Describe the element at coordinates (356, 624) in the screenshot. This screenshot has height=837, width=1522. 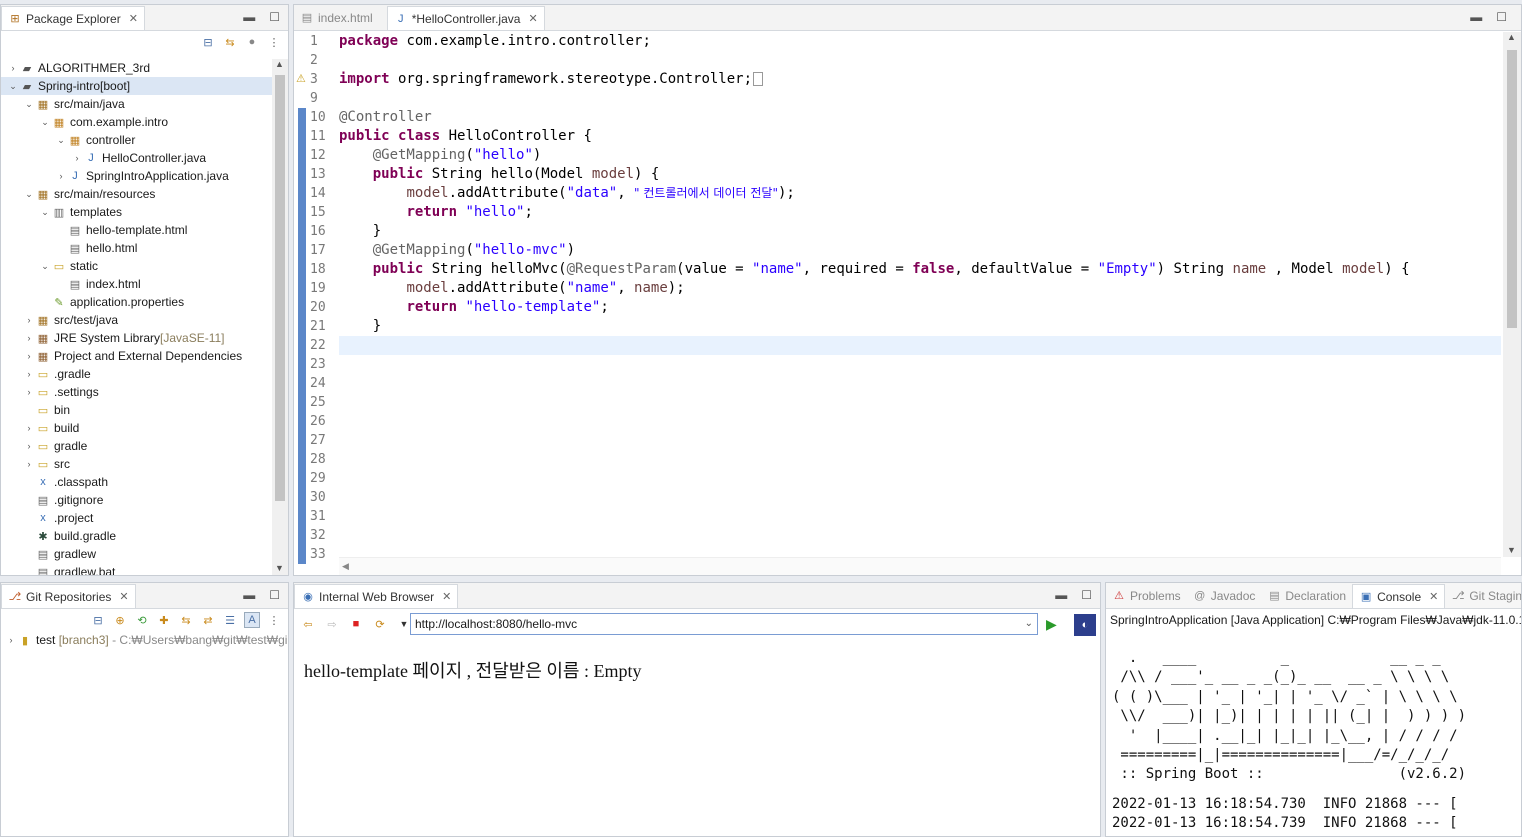
I see `stop-icon: ■` at that location.